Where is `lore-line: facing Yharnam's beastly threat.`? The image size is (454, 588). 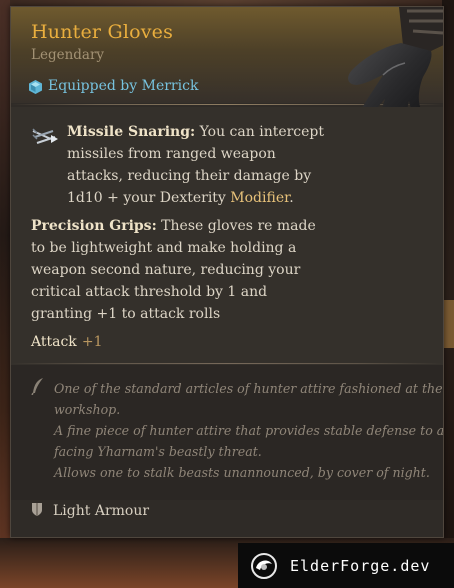 lore-line: facing Yharnam's beastly threat. is located at coordinates (158, 451).